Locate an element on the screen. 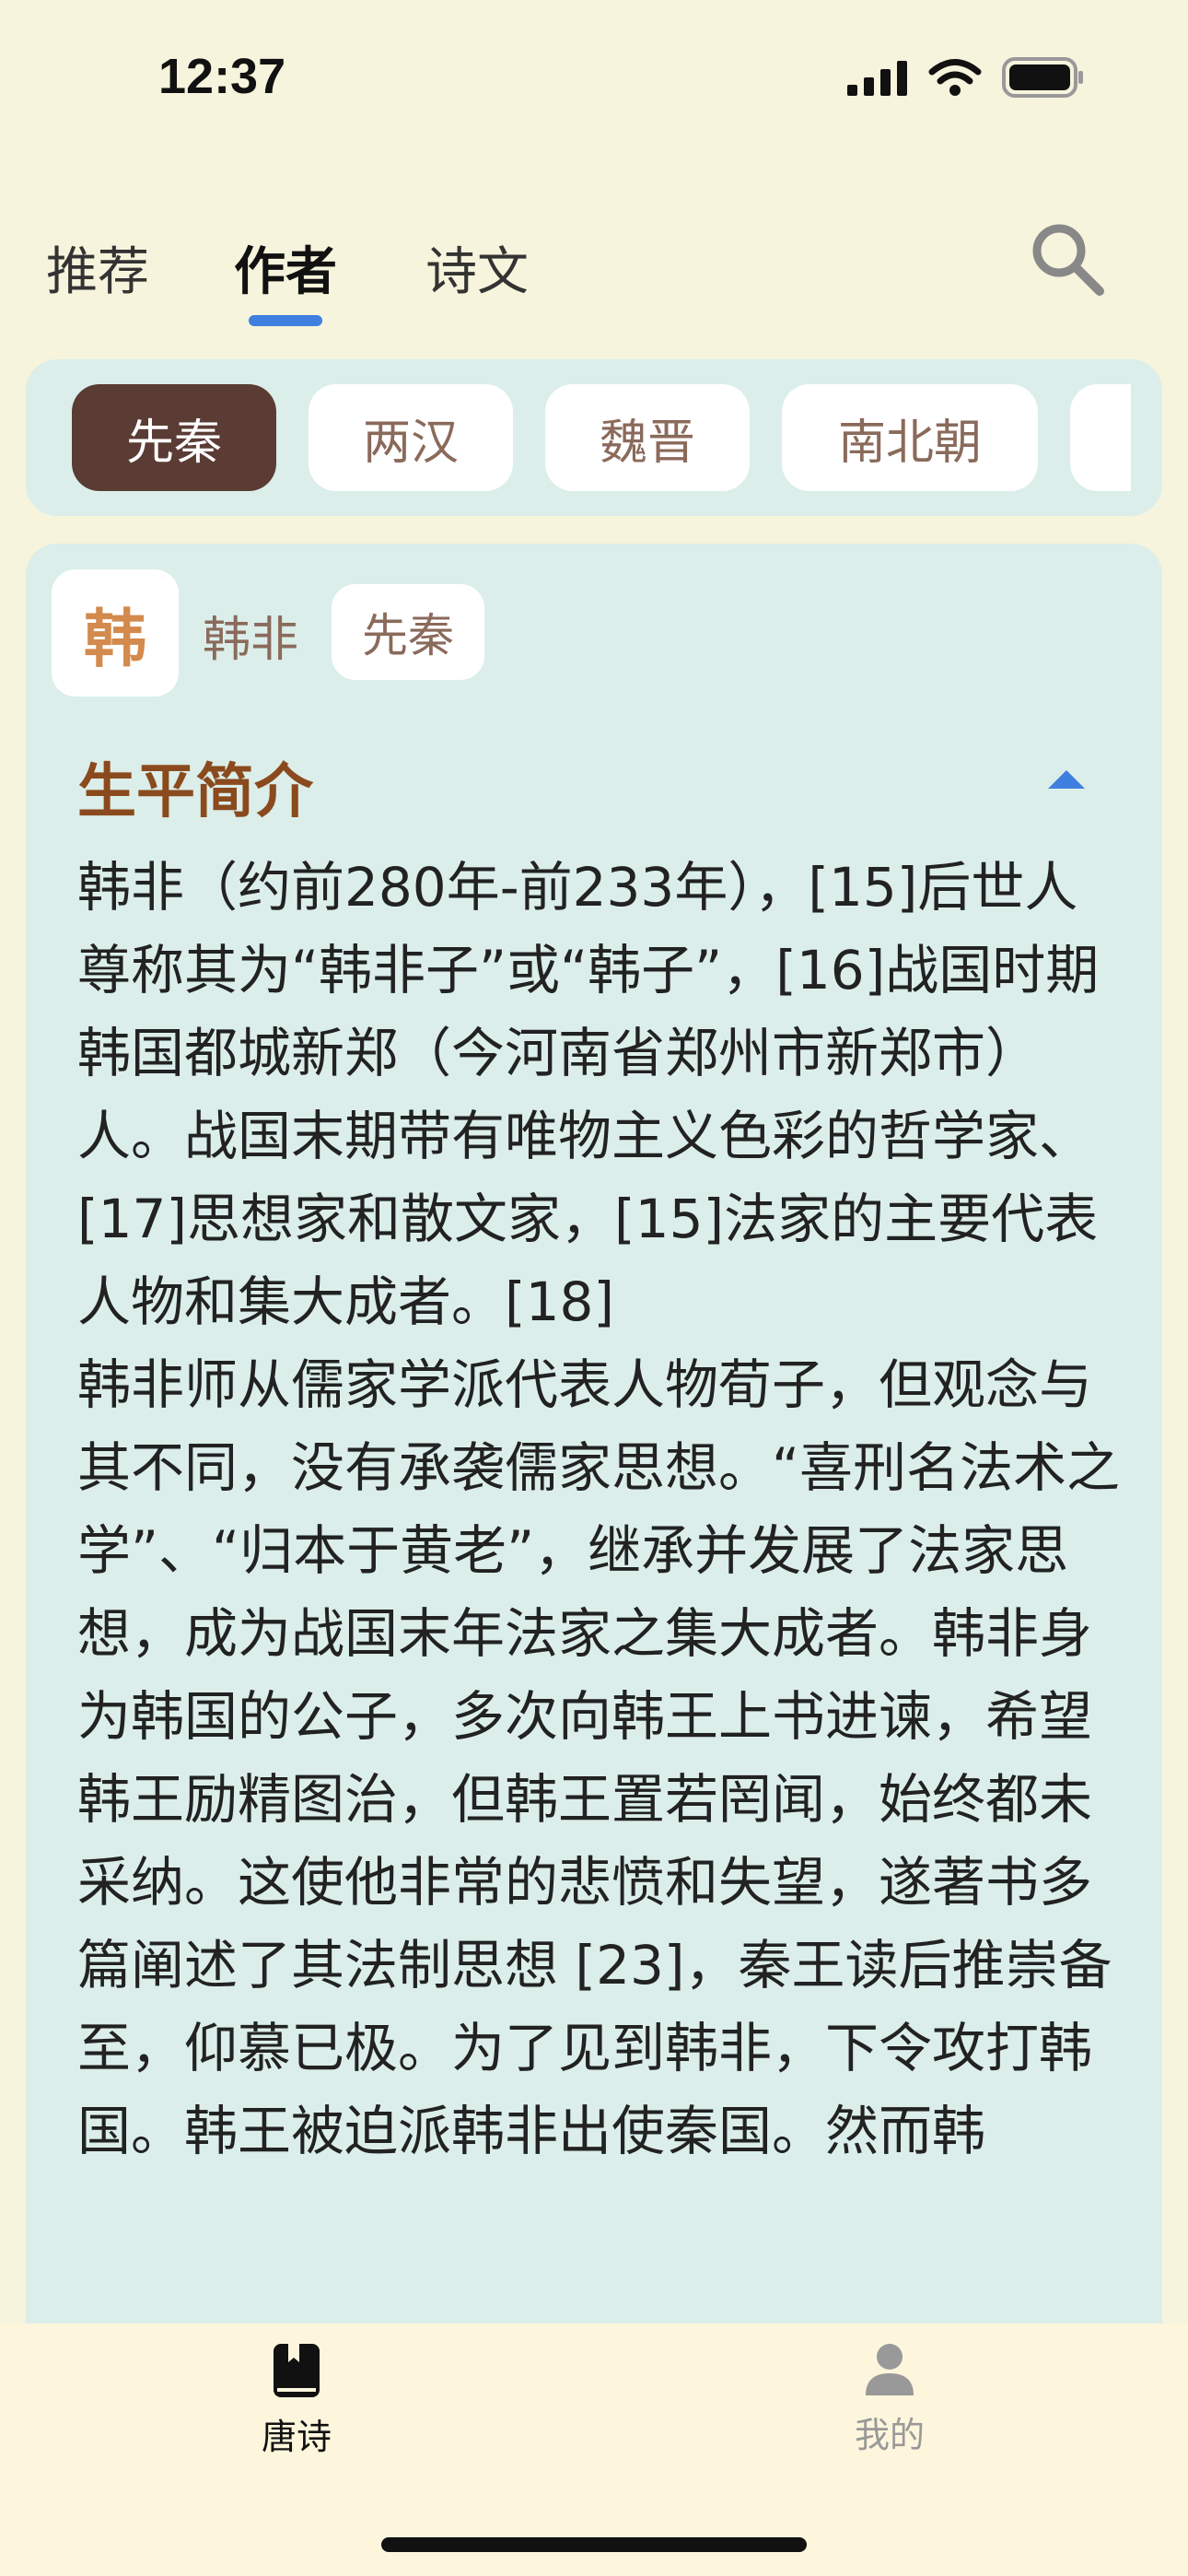  tab-poems: 诗文 is located at coordinates (477, 267).